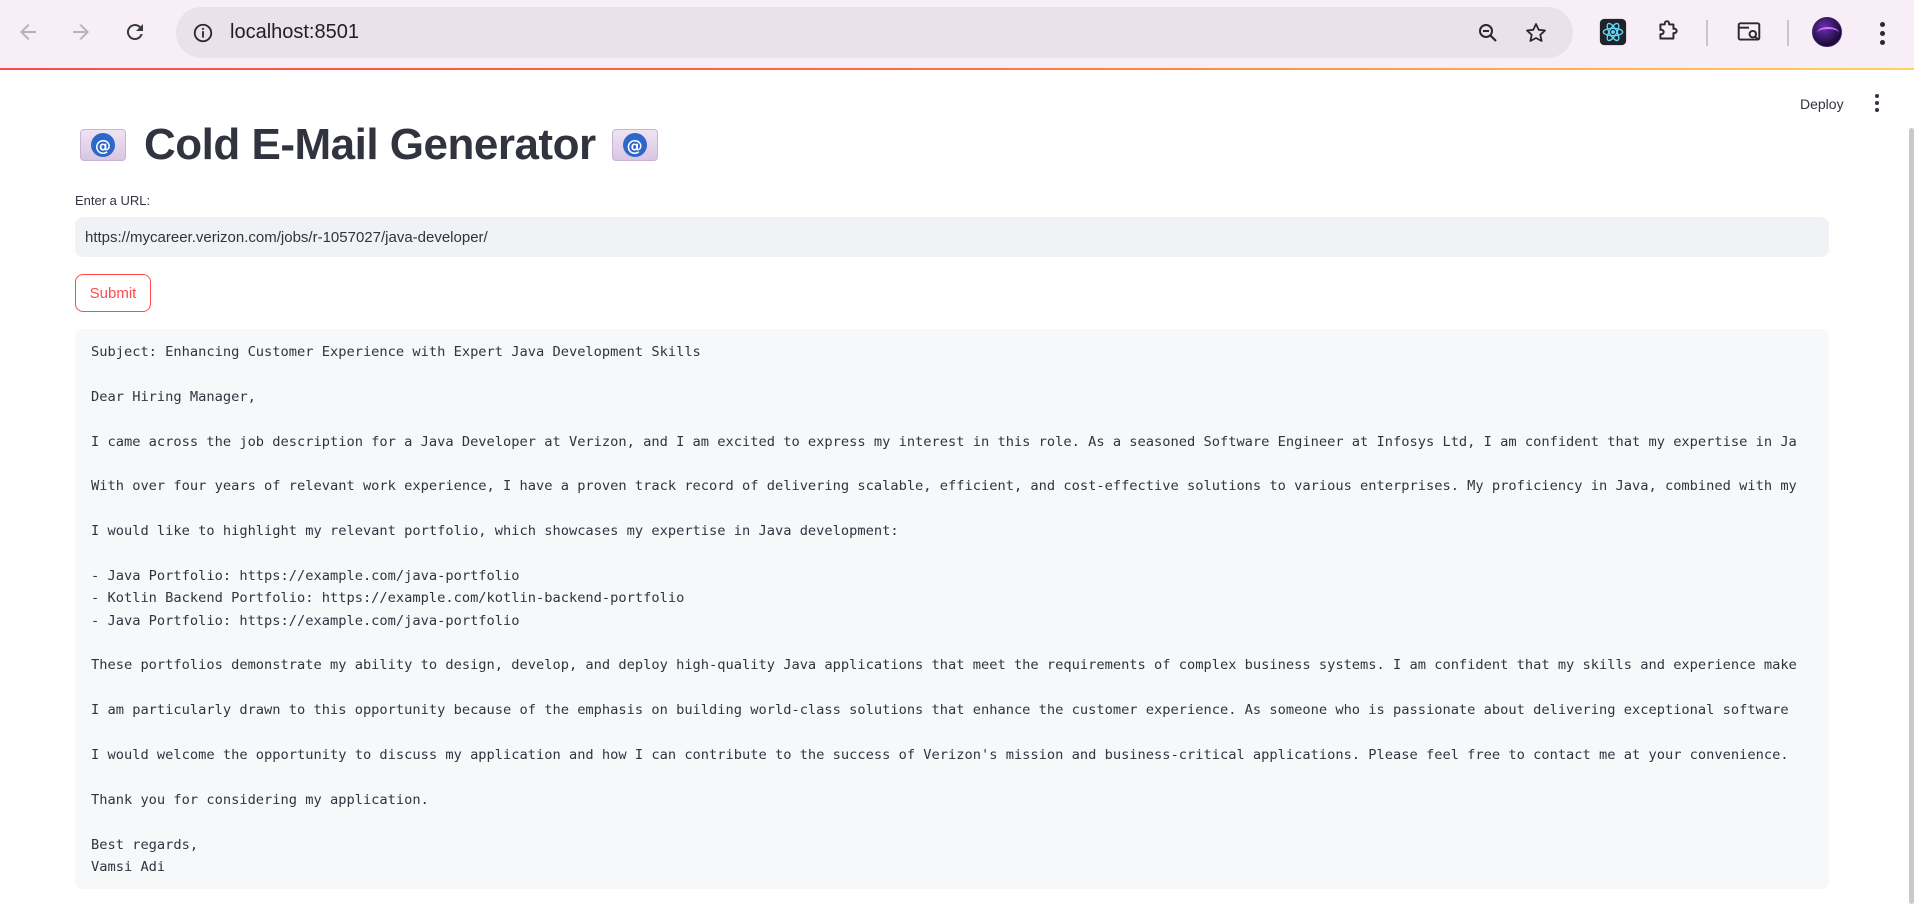 The width and height of the screenshot is (1914, 904). I want to click on zoom-icon, so click(1488, 33).